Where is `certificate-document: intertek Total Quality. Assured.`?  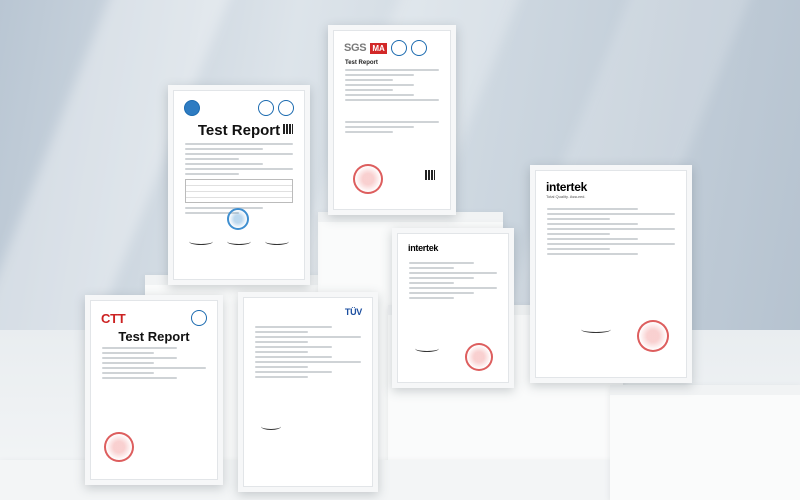
certificate-document: intertek Total Quality. Assured. is located at coordinates (611, 274).